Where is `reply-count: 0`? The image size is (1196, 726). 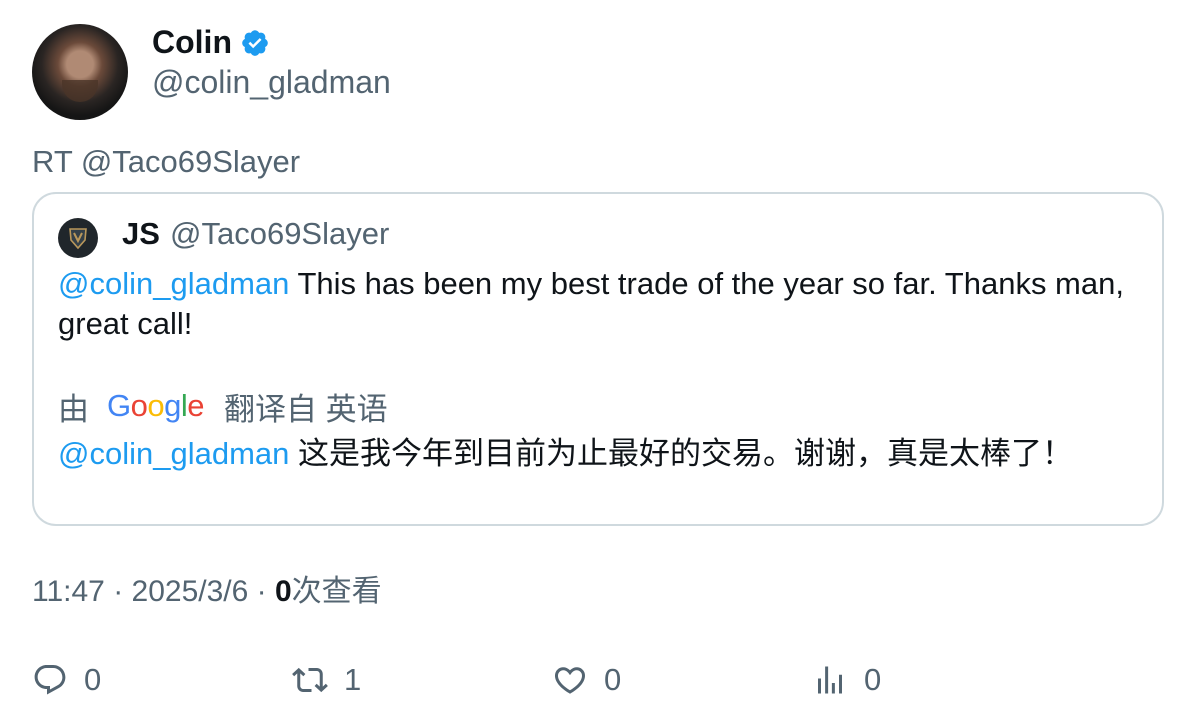
reply-count: 0 is located at coordinates (93, 679).